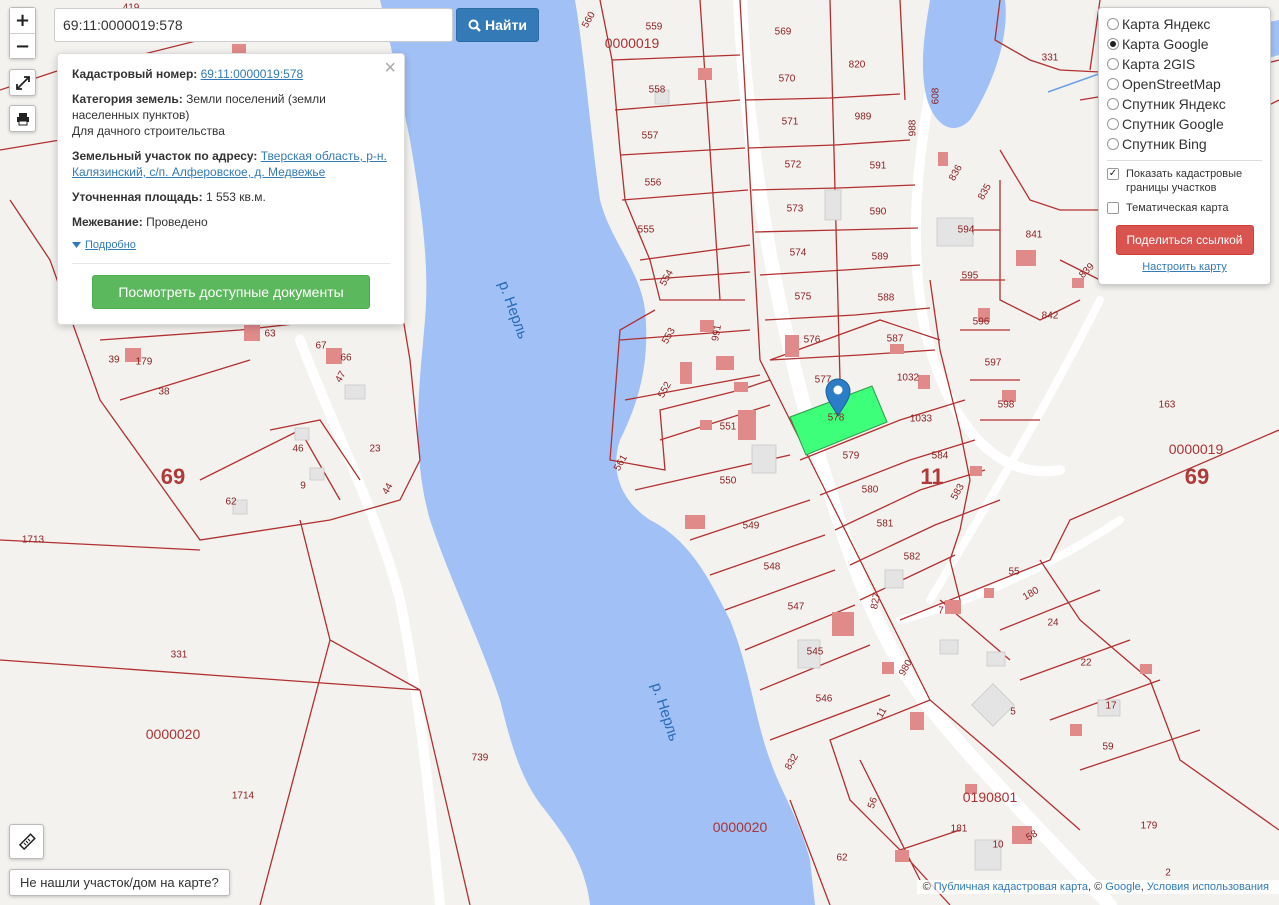 This screenshot has width=1279, height=905. What do you see at coordinates (235, 197) in the screenshot?
I see `area-value: 1 553 кв.м.` at bounding box center [235, 197].